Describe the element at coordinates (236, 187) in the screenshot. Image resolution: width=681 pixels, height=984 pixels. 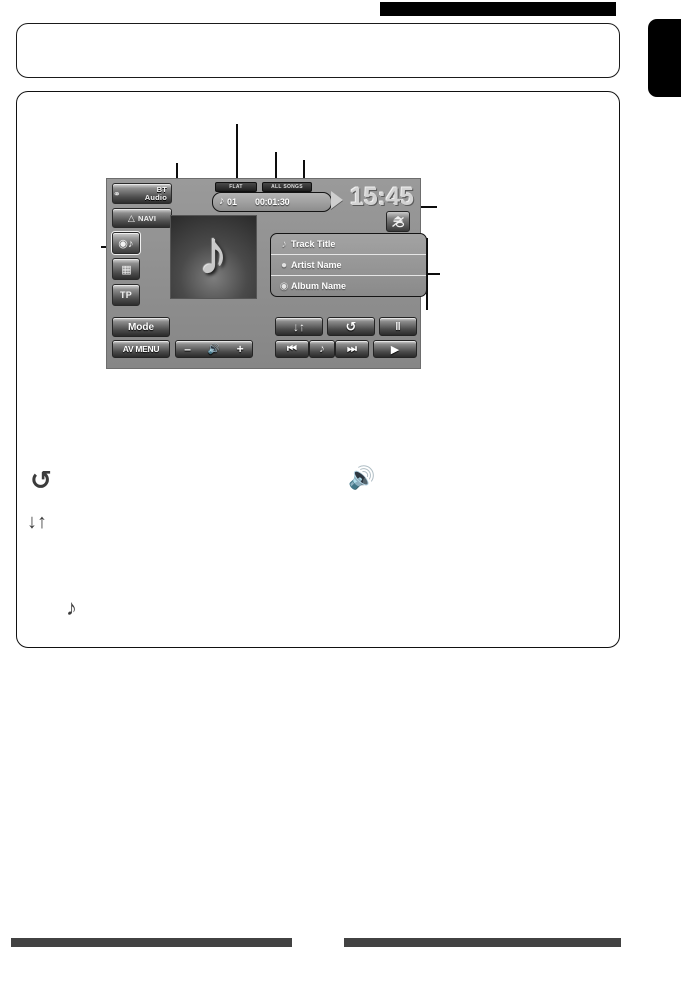
I see `status-badge-eq: FLAT` at that location.